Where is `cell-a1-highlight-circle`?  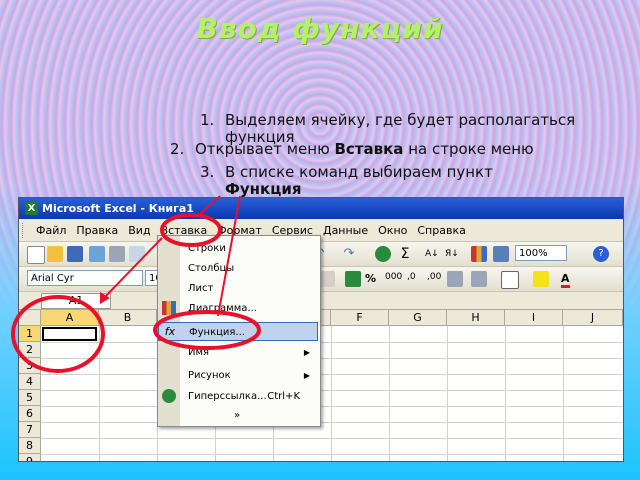
cell-a1-highlight-circle is located at coordinates (58, 334).